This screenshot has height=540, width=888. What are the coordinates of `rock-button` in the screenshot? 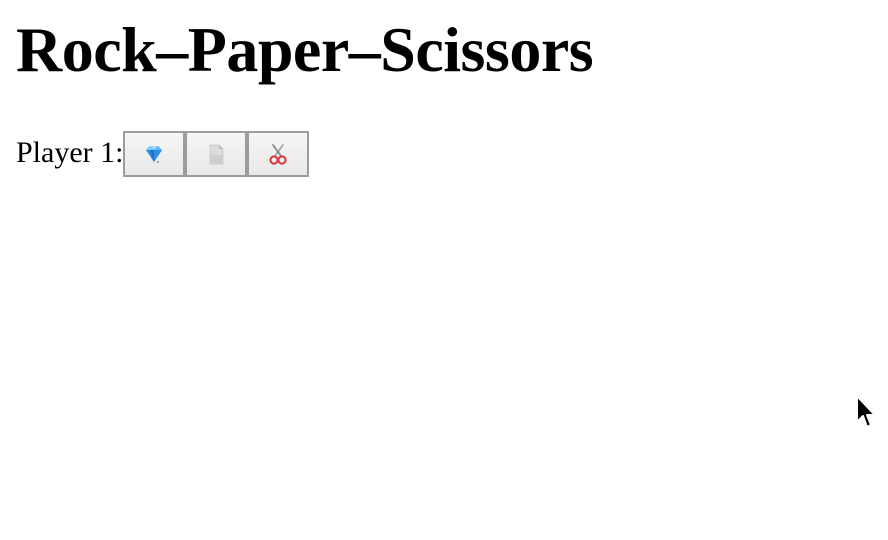 It's located at (154, 154).